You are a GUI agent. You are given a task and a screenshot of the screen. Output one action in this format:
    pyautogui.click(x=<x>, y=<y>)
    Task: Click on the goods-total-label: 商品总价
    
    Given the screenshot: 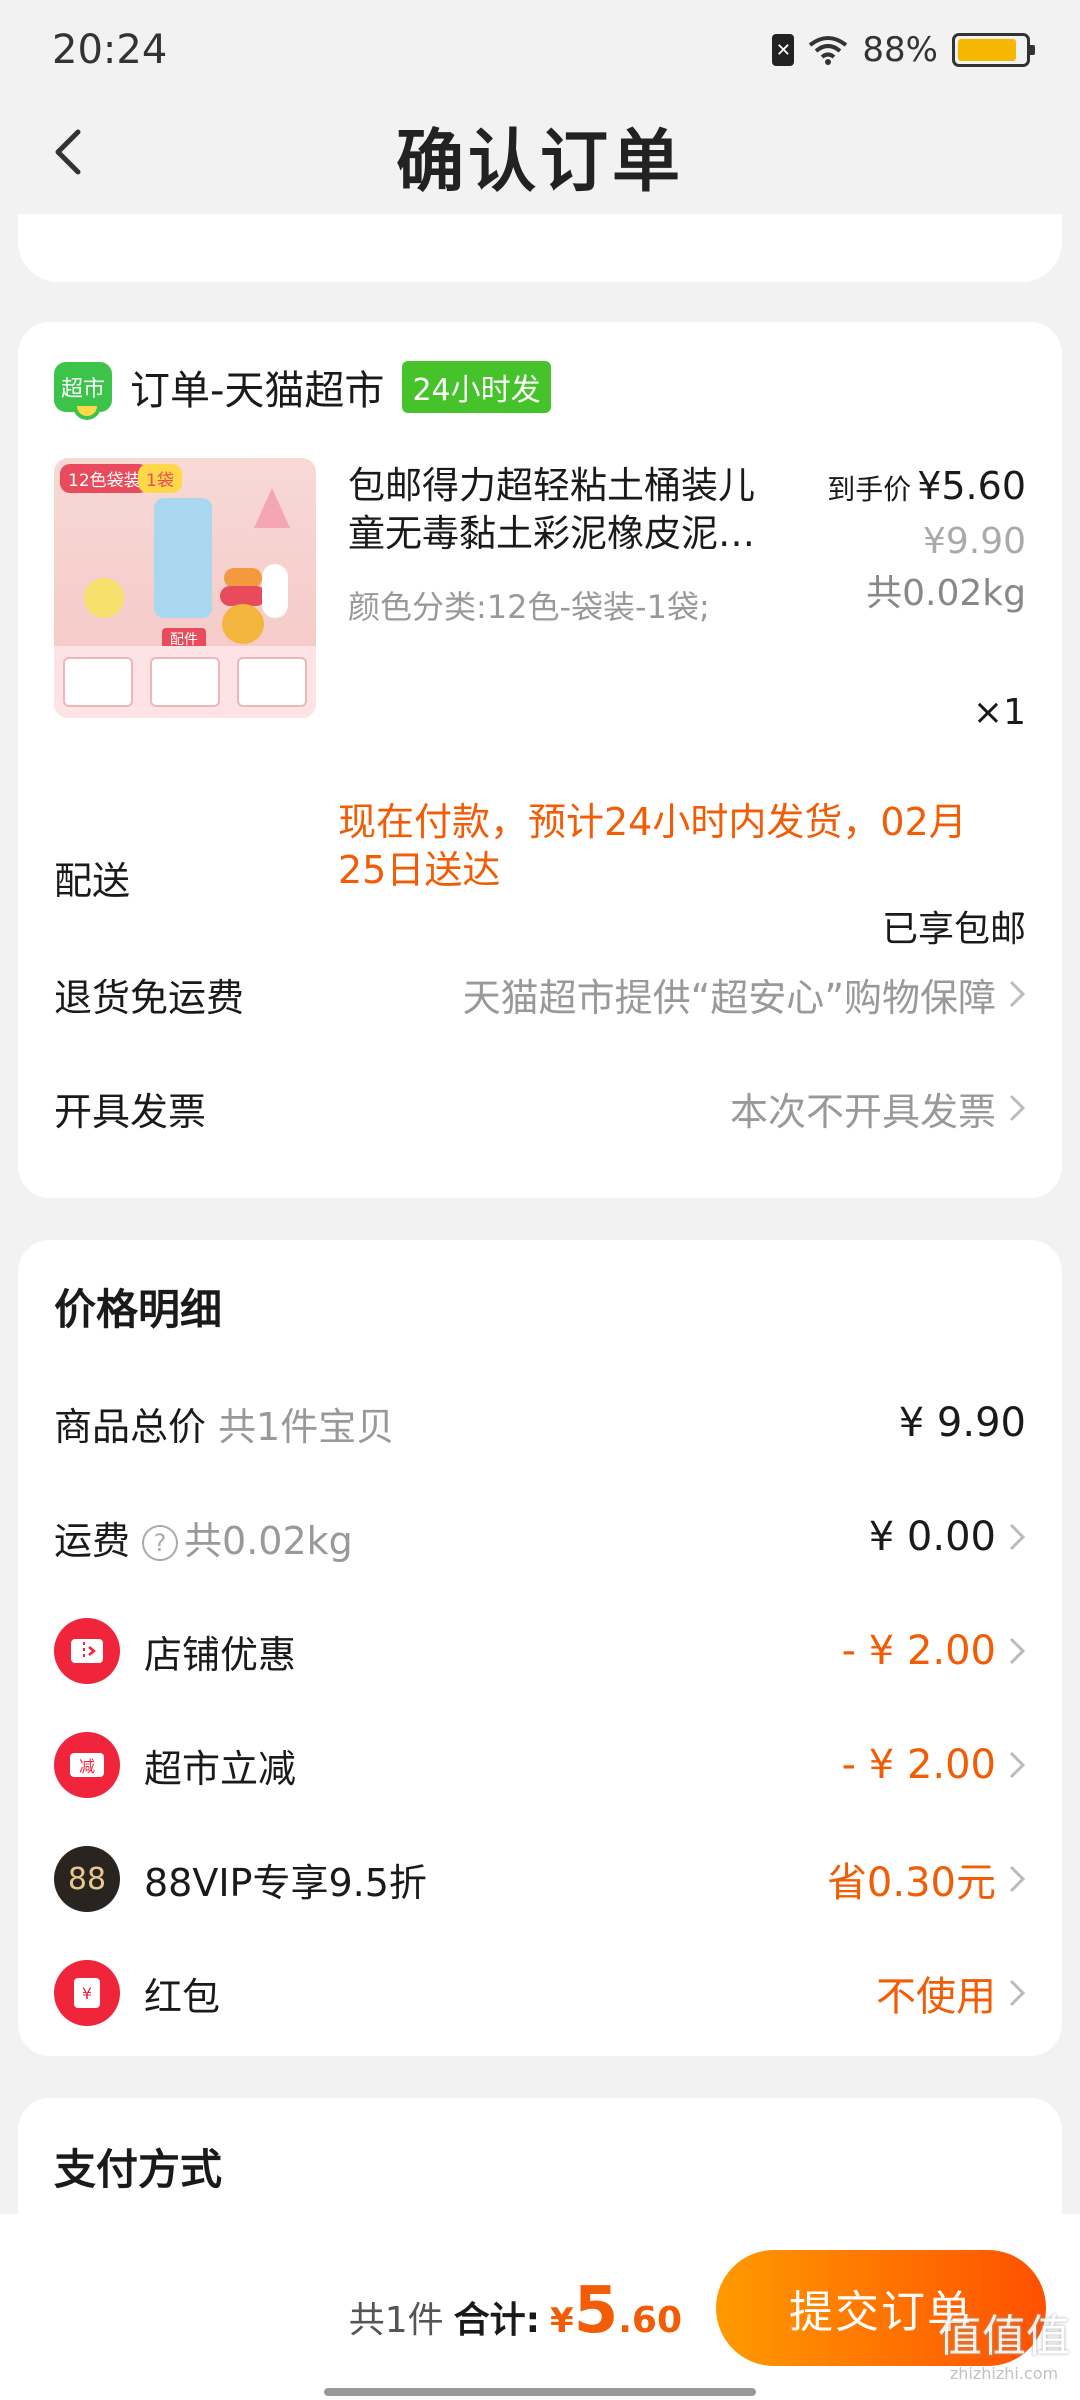 What is the action you would take?
    pyautogui.click(x=130, y=1426)
    